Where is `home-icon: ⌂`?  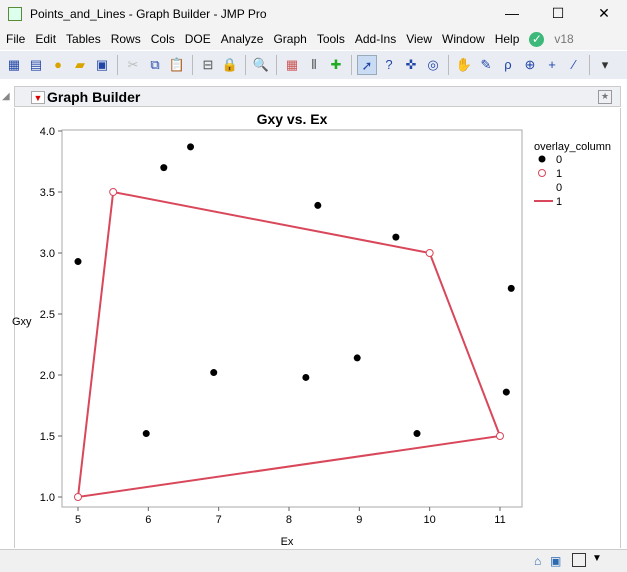
home-icon: ⌂ is located at coordinates (537, 561).